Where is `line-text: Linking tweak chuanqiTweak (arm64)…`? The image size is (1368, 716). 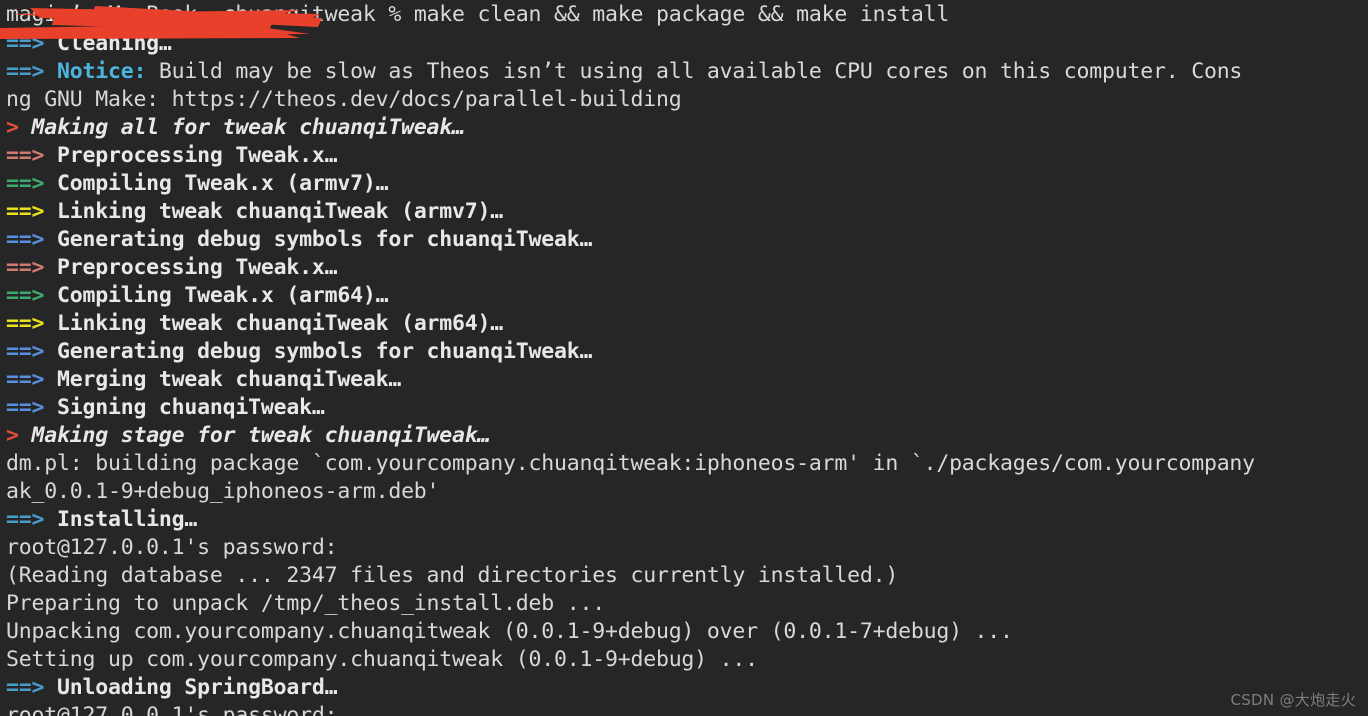
line-text: Linking tweak chuanqiTweak (arm64)… is located at coordinates (274, 323).